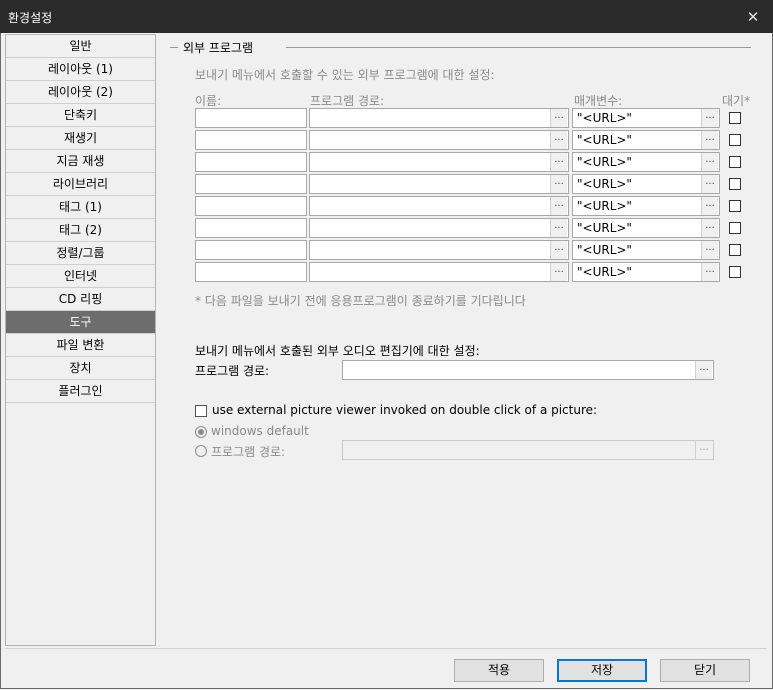 This screenshot has width=773, height=690. I want to click on picture-viewer-checkbox, so click(201, 411).